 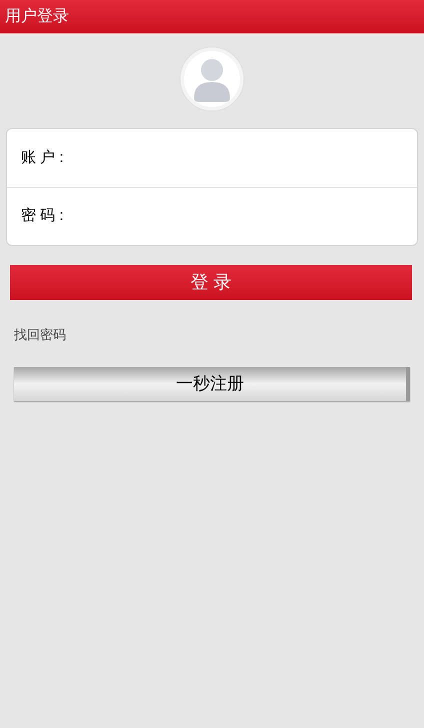 I want to click on input-field: 密 码 :, so click(x=212, y=216).